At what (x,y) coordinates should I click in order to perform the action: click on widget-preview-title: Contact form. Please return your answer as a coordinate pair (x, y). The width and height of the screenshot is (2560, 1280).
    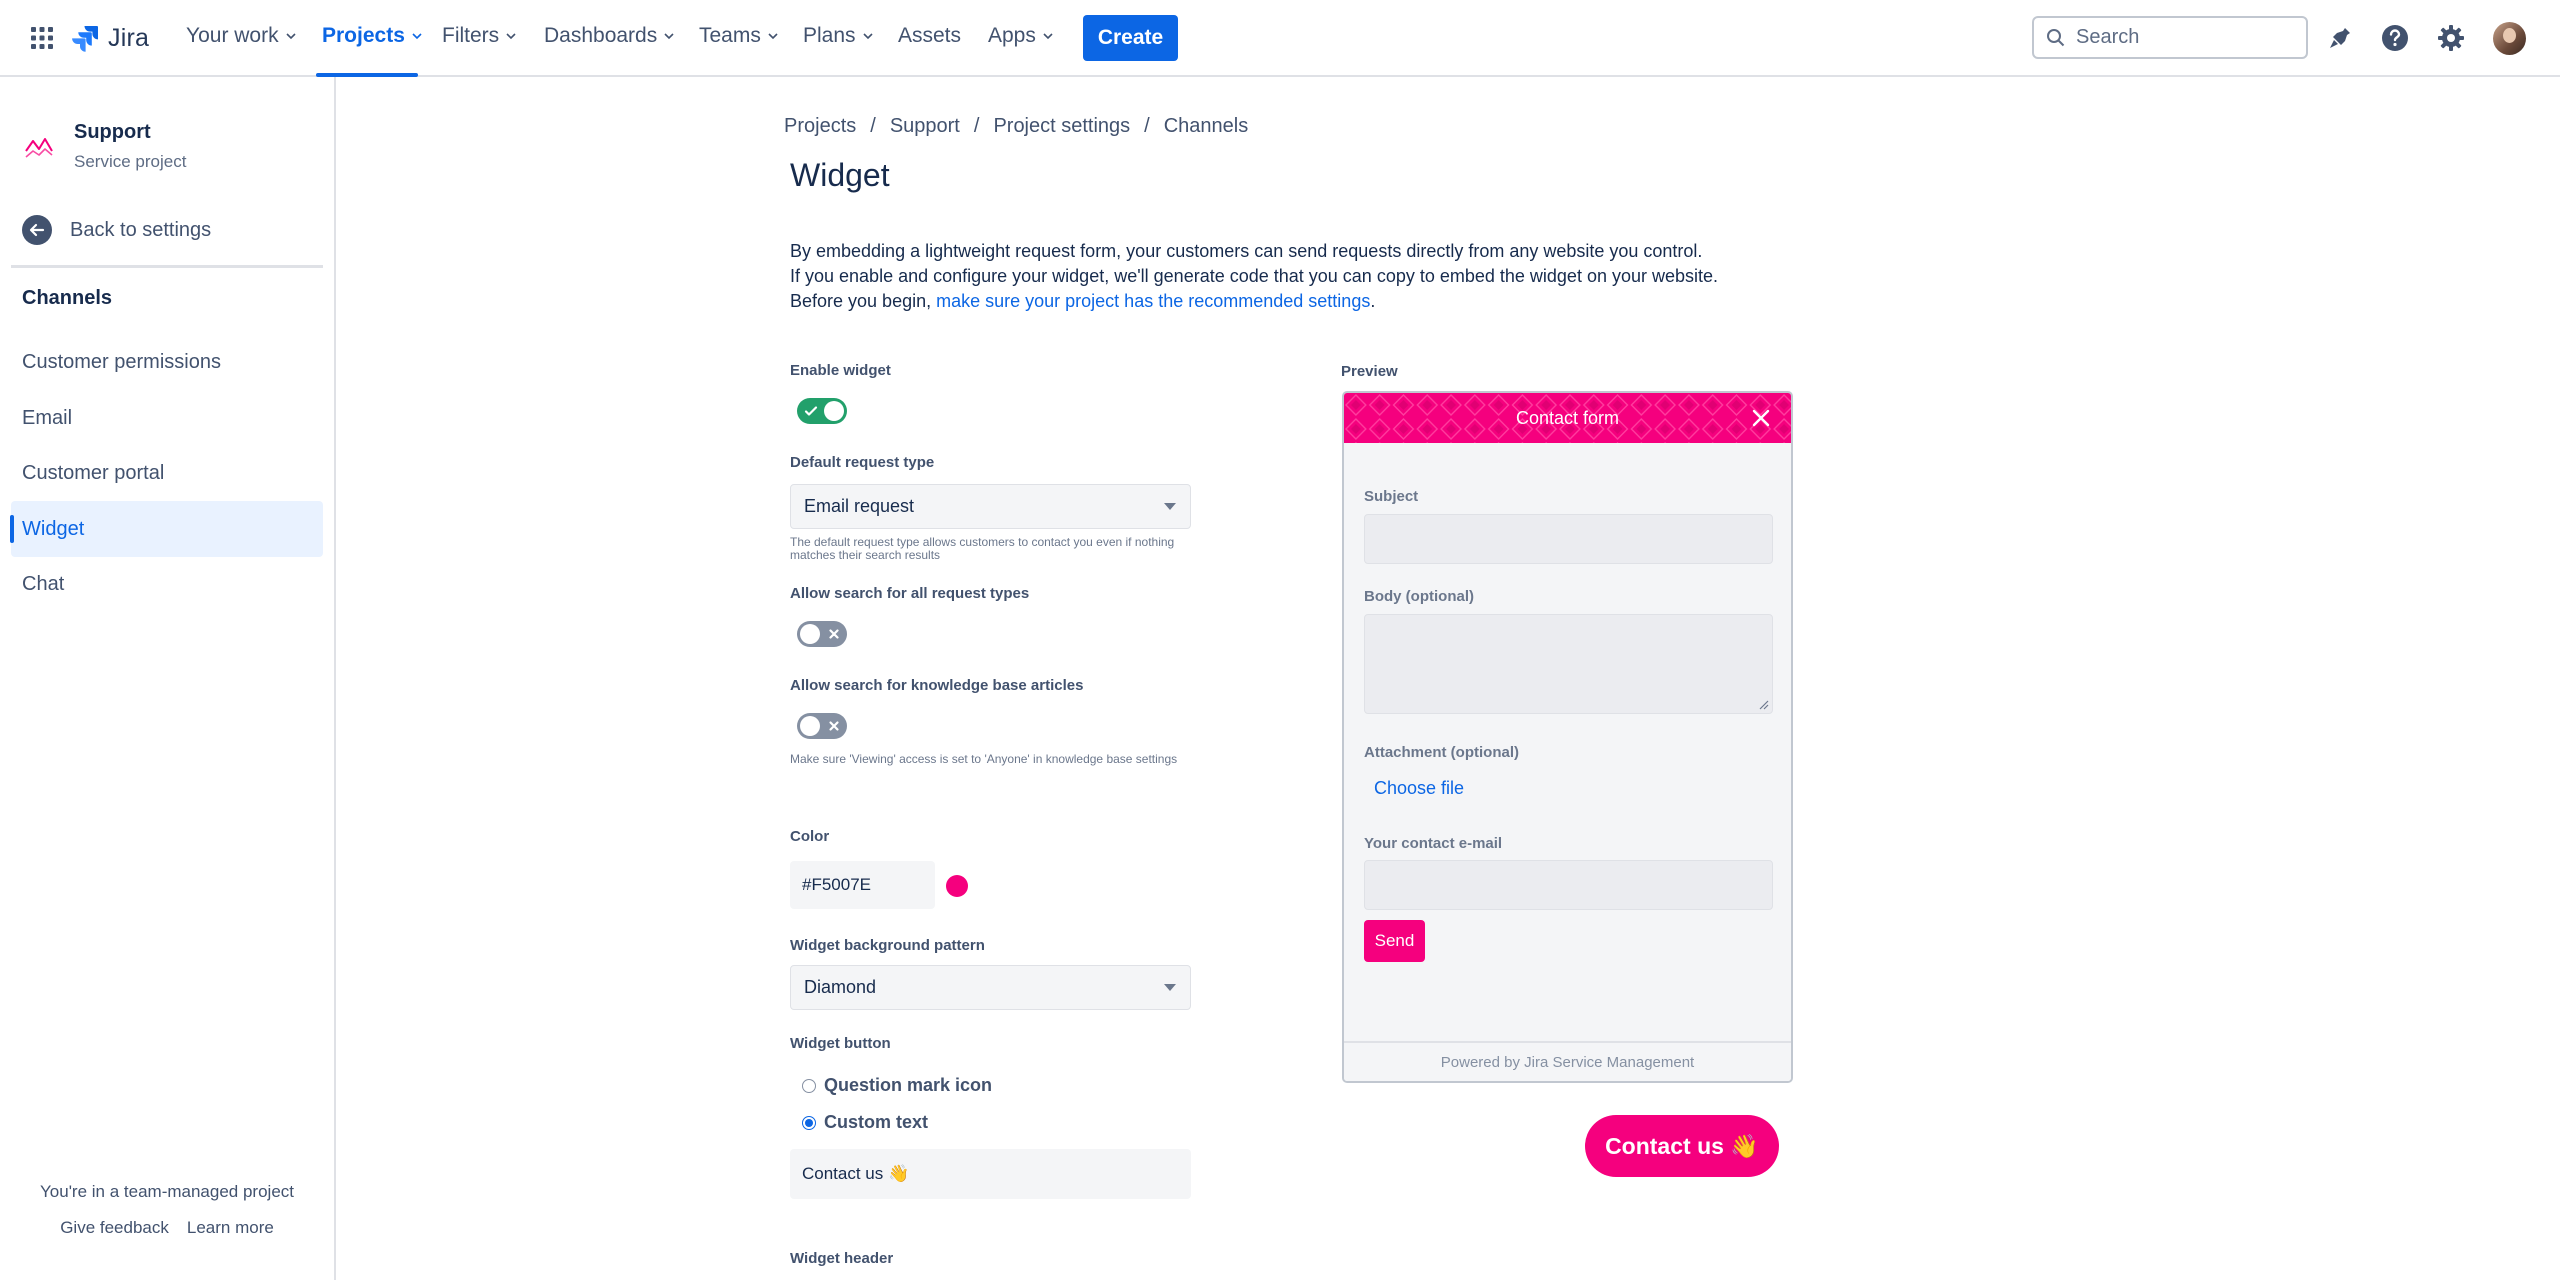
    Looking at the image, I should click on (1567, 417).